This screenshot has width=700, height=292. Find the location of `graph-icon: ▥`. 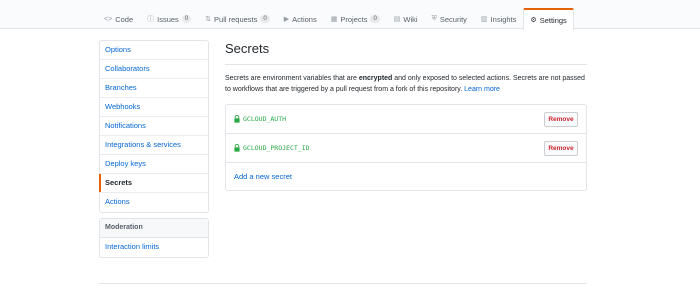

graph-icon: ▥ is located at coordinates (484, 19).